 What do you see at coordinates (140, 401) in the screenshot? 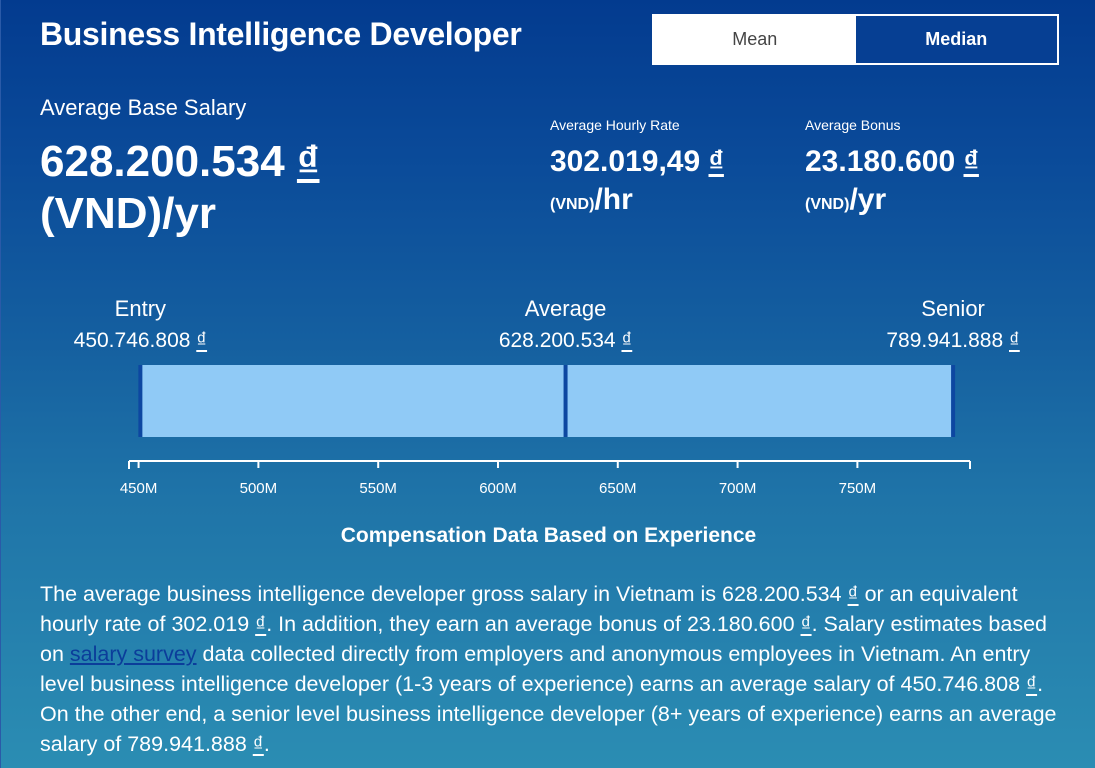
I see `marker-entry` at bounding box center [140, 401].